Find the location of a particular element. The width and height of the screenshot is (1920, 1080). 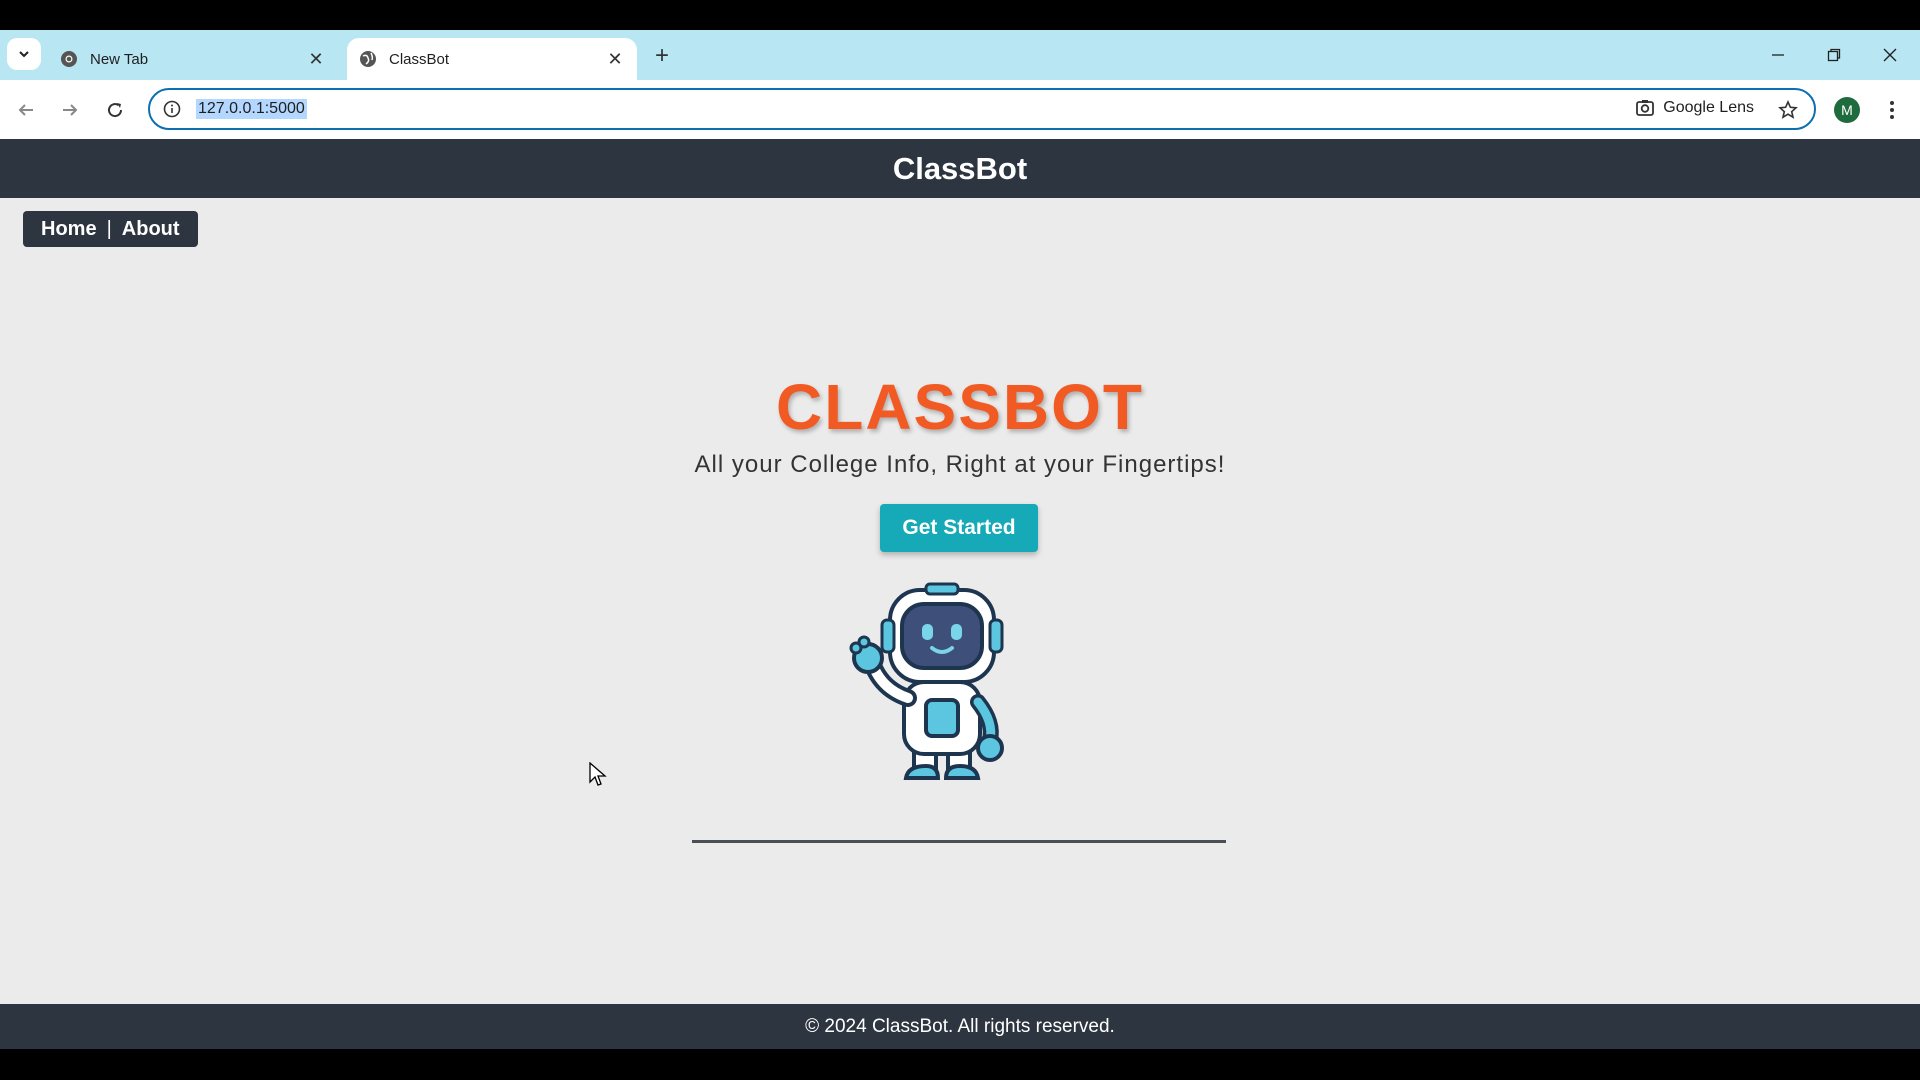

chrome-icon is located at coordinates (69, 59).